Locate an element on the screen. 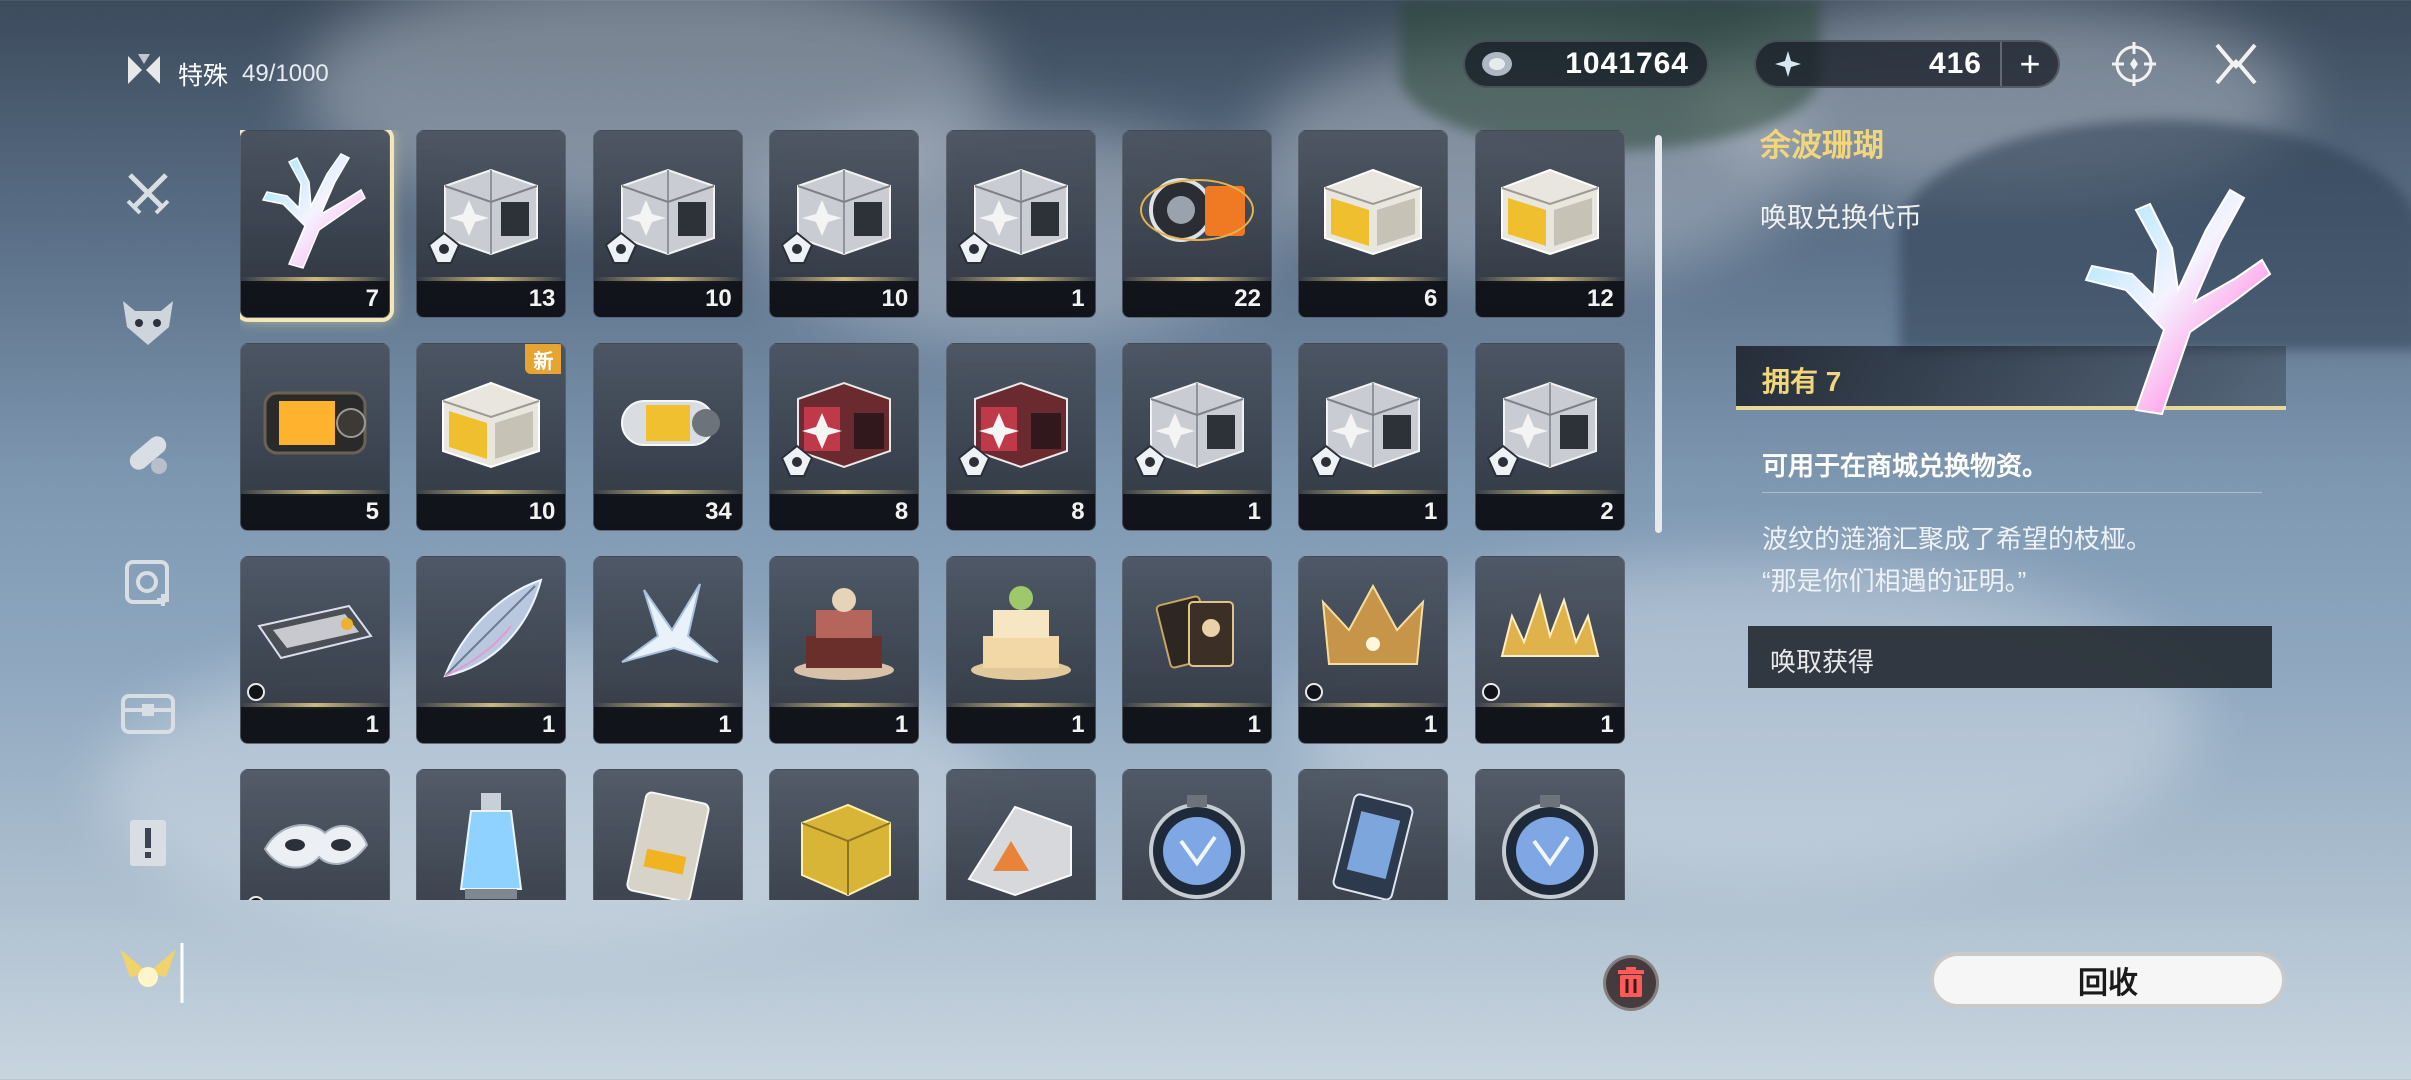 This screenshot has width=2411, height=1080. item-slot: 5 is located at coordinates (315, 437).